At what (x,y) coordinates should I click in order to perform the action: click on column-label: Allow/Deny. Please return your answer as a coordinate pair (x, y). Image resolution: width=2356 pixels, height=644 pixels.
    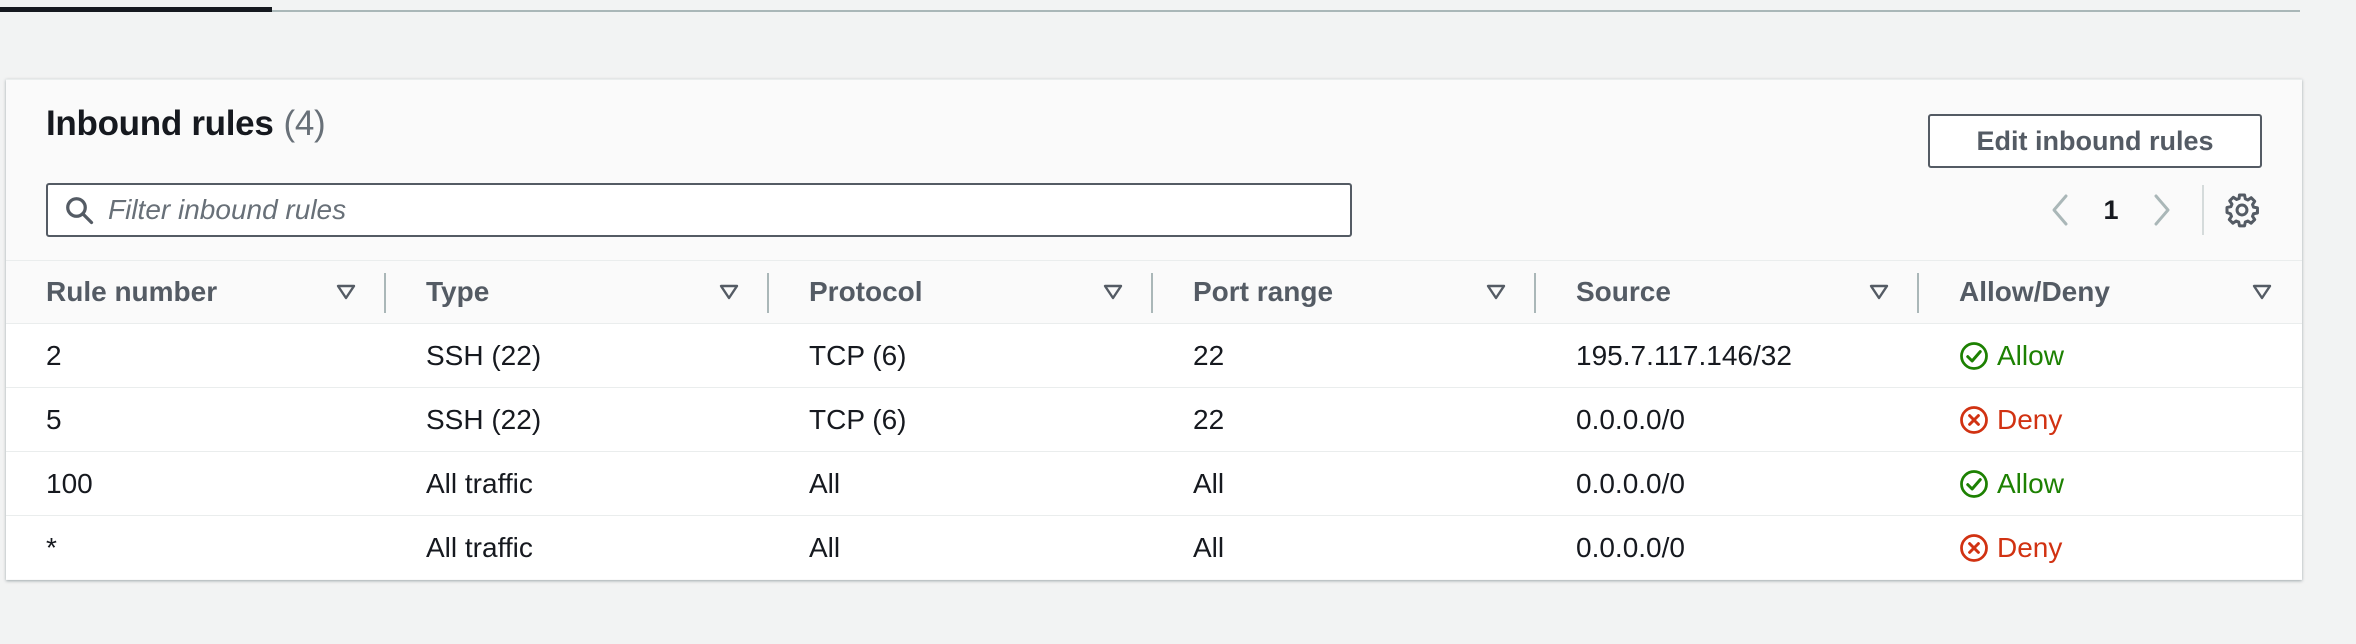
    Looking at the image, I should click on (2034, 291).